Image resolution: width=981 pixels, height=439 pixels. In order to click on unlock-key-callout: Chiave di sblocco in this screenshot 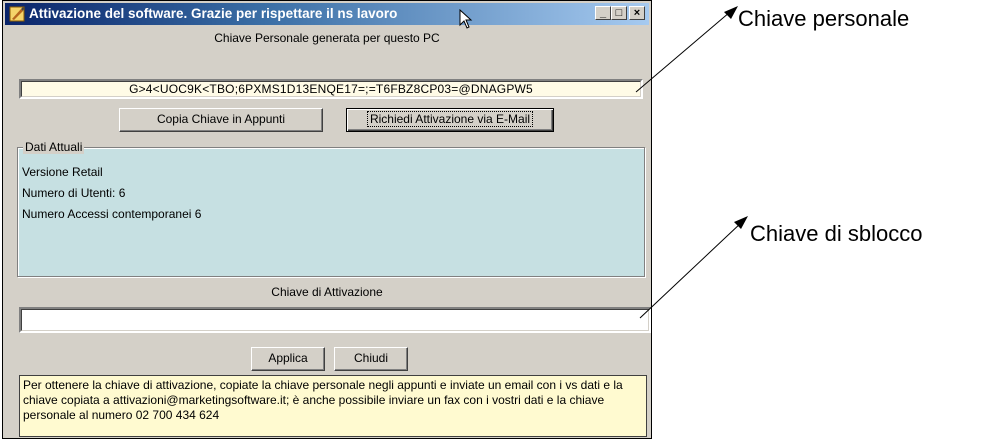, I will do `click(836, 233)`.